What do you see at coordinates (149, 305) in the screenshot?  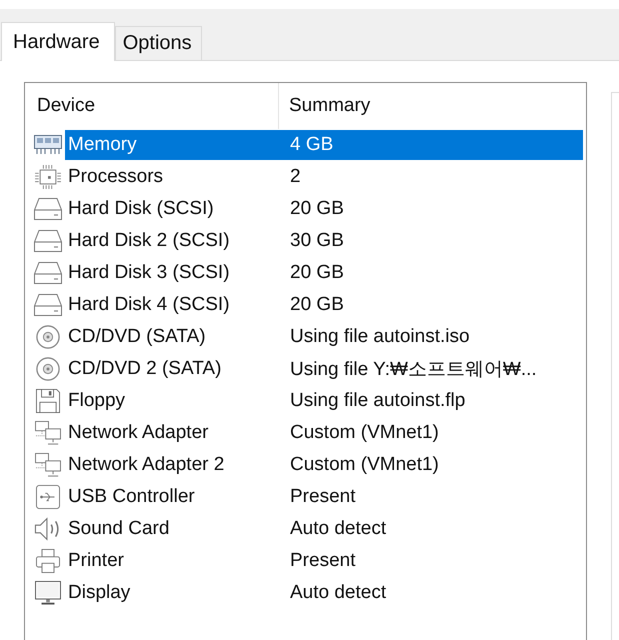 I see `device-name: Hard Disk 4 (SCSI)` at bounding box center [149, 305].